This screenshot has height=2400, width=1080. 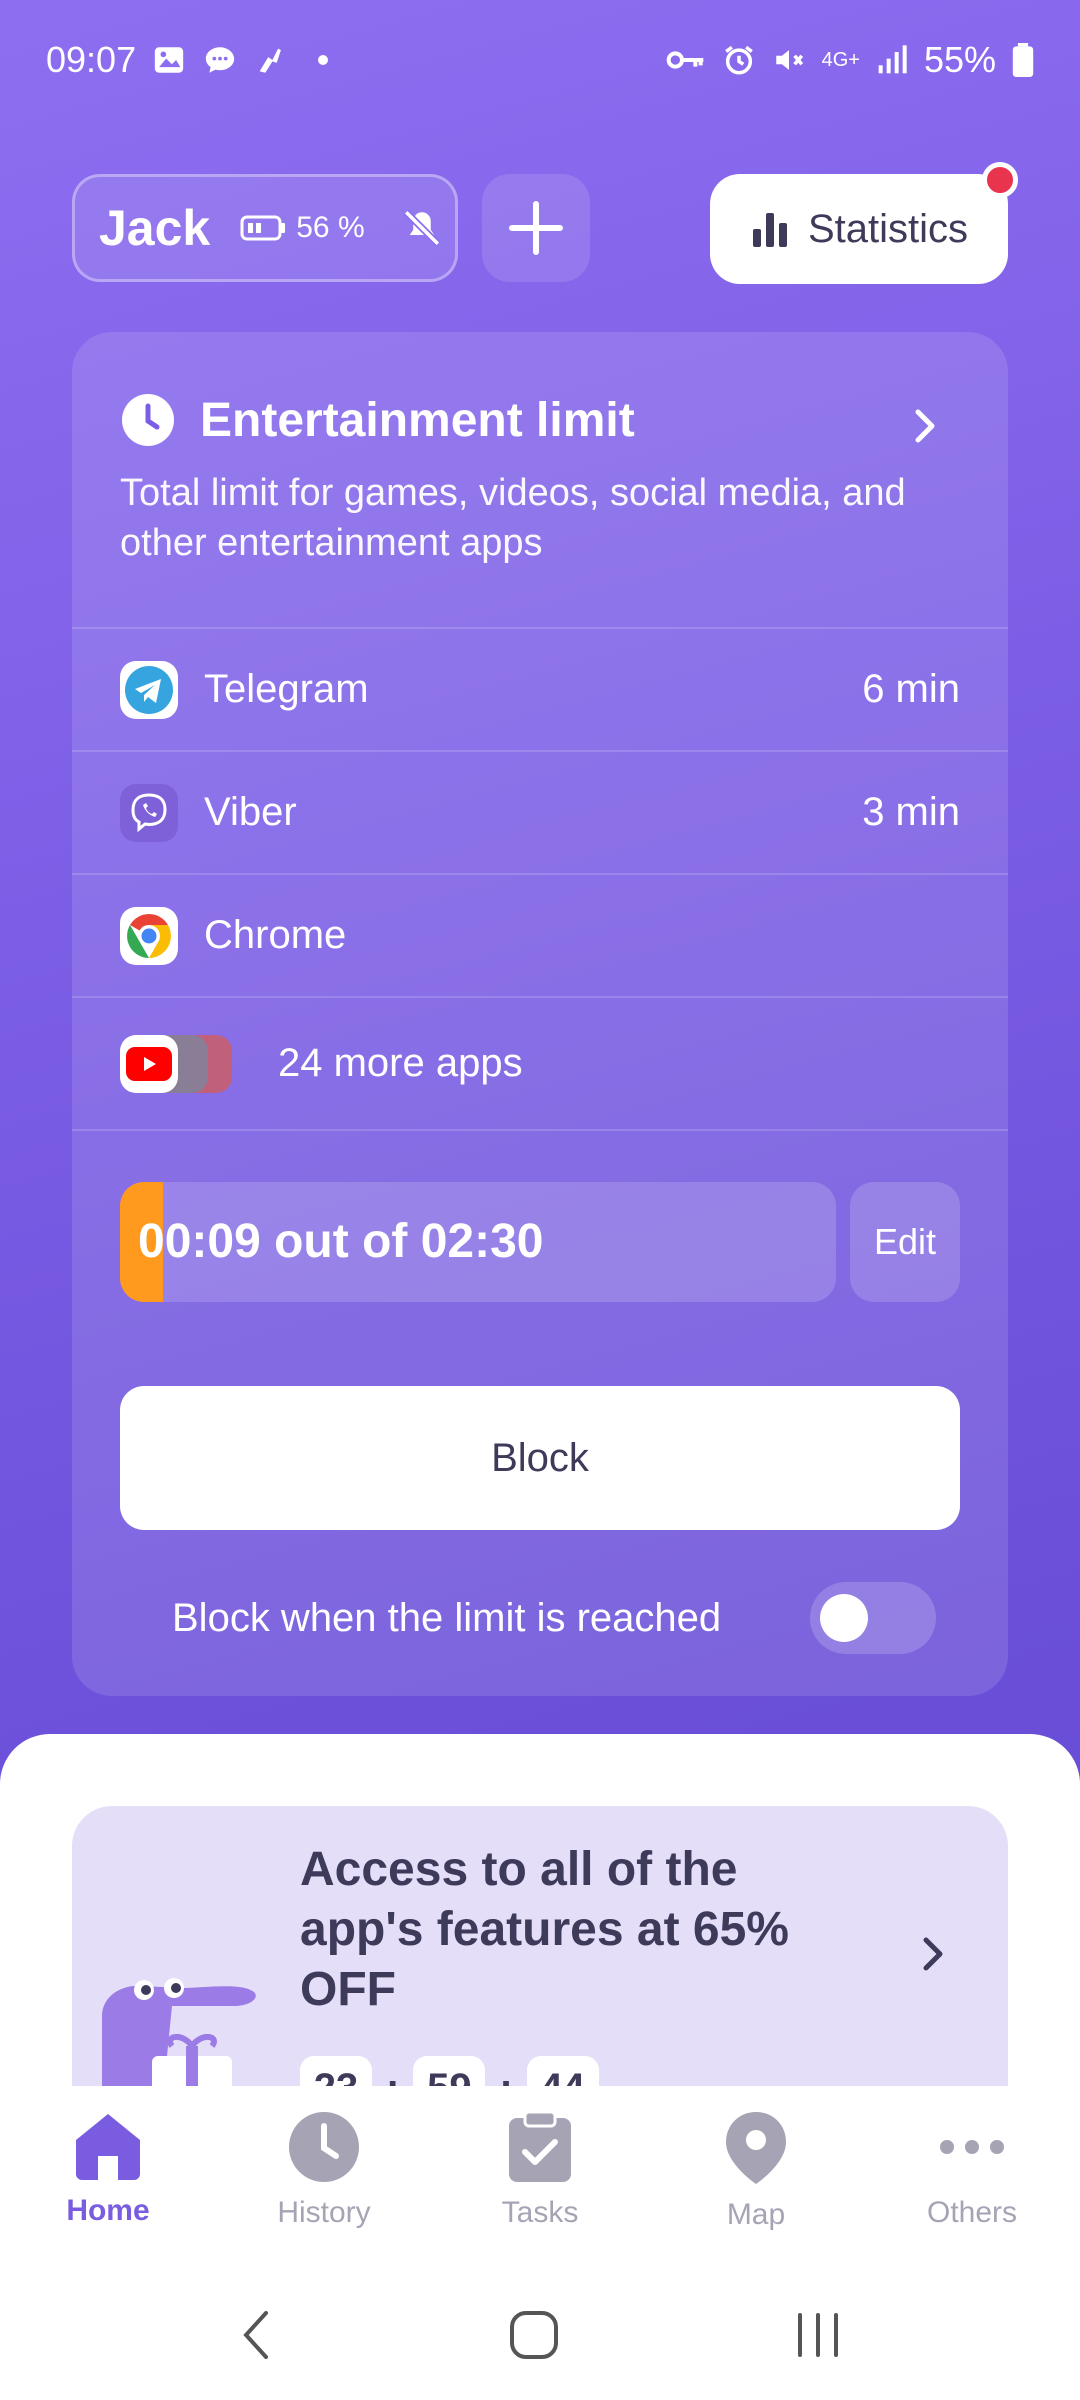 I want to click on edit-limit-button: Edit, so click(x=905, y=1242).